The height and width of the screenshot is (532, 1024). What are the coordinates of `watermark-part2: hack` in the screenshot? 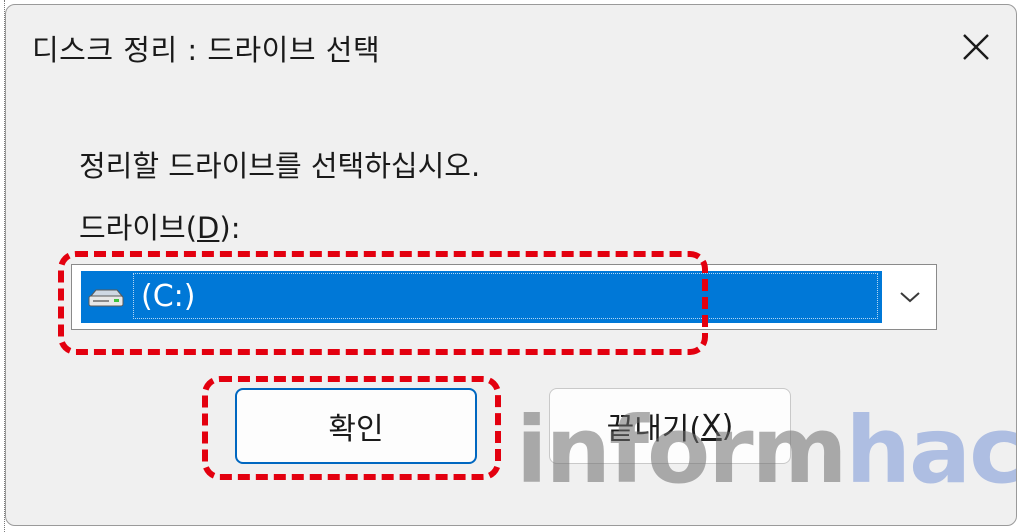 It's located at (931, 450).